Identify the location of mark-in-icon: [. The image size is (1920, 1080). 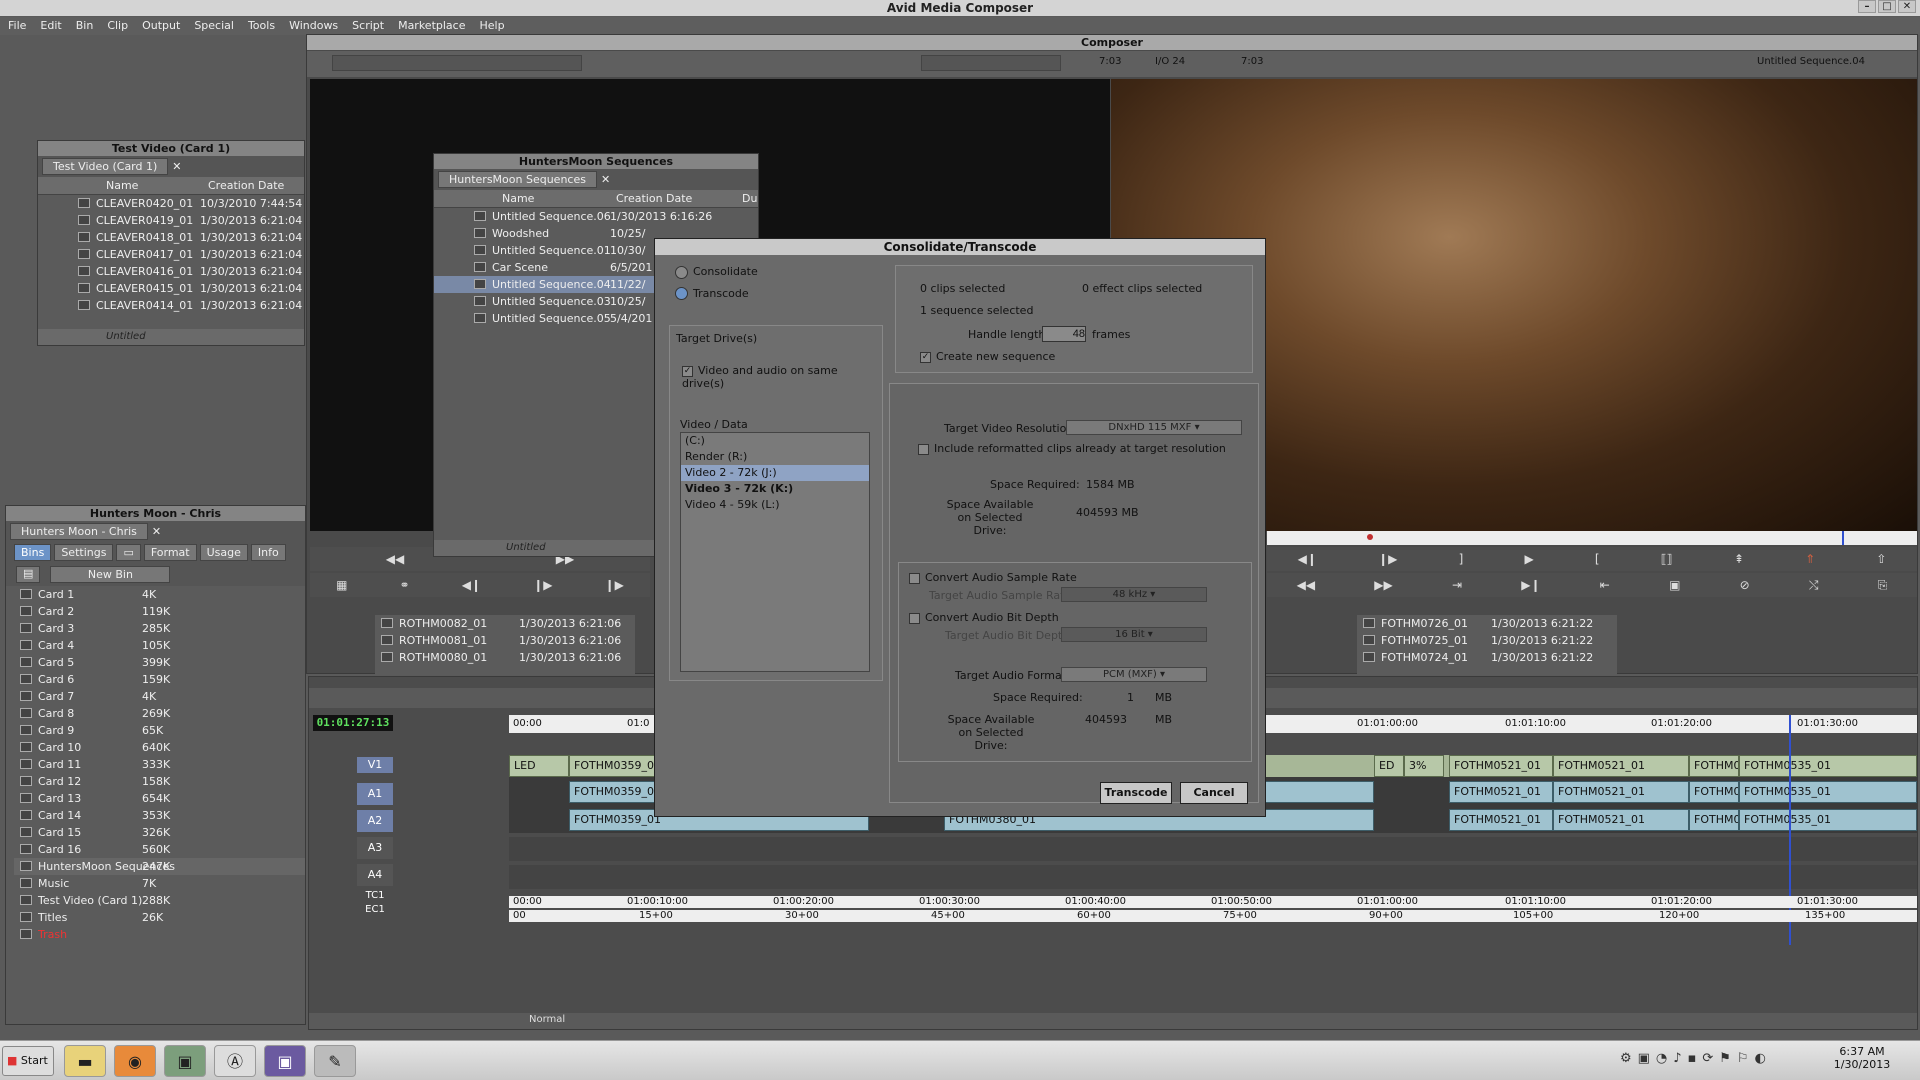
(1597, 559).